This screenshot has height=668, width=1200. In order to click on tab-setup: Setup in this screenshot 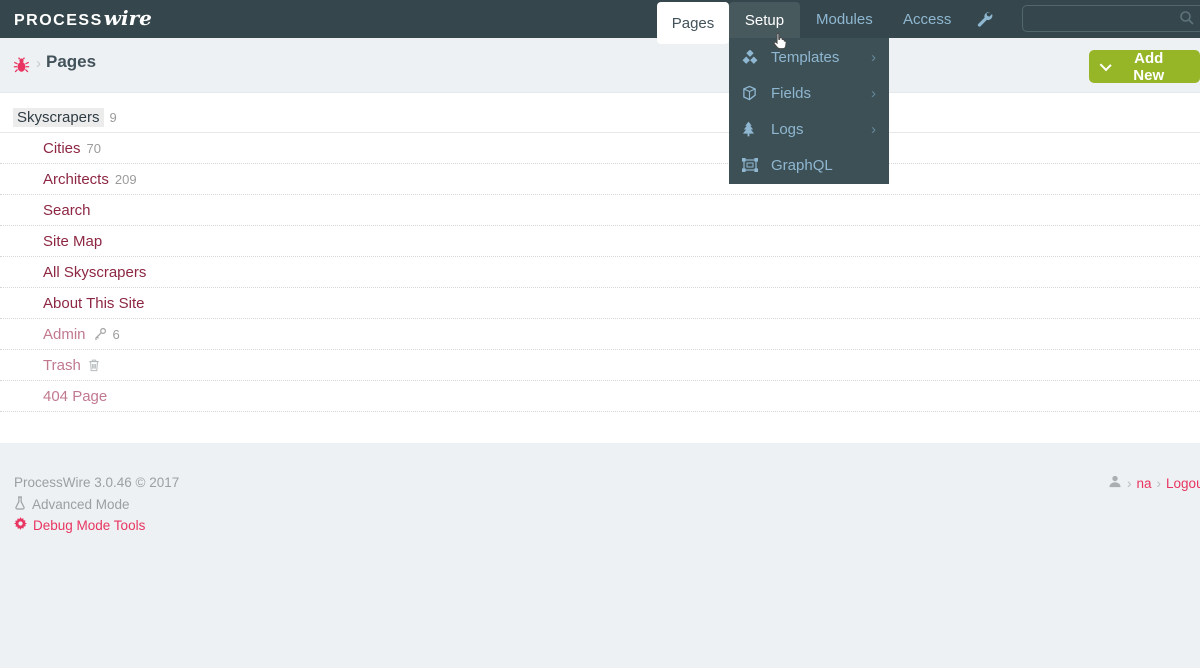, I will do `click(764, 20)`.